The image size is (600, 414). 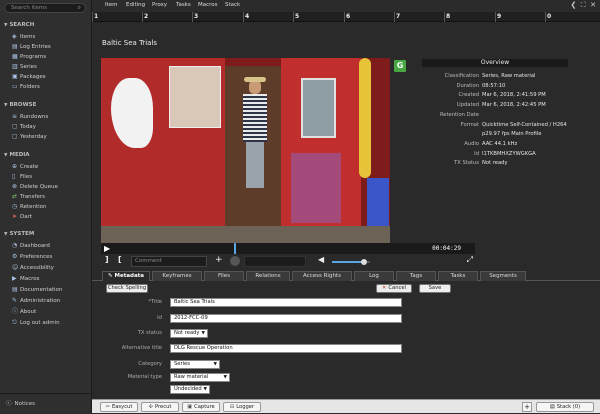 I want to click on precut-button: ✣ Precut, so click(x=160, y=407).